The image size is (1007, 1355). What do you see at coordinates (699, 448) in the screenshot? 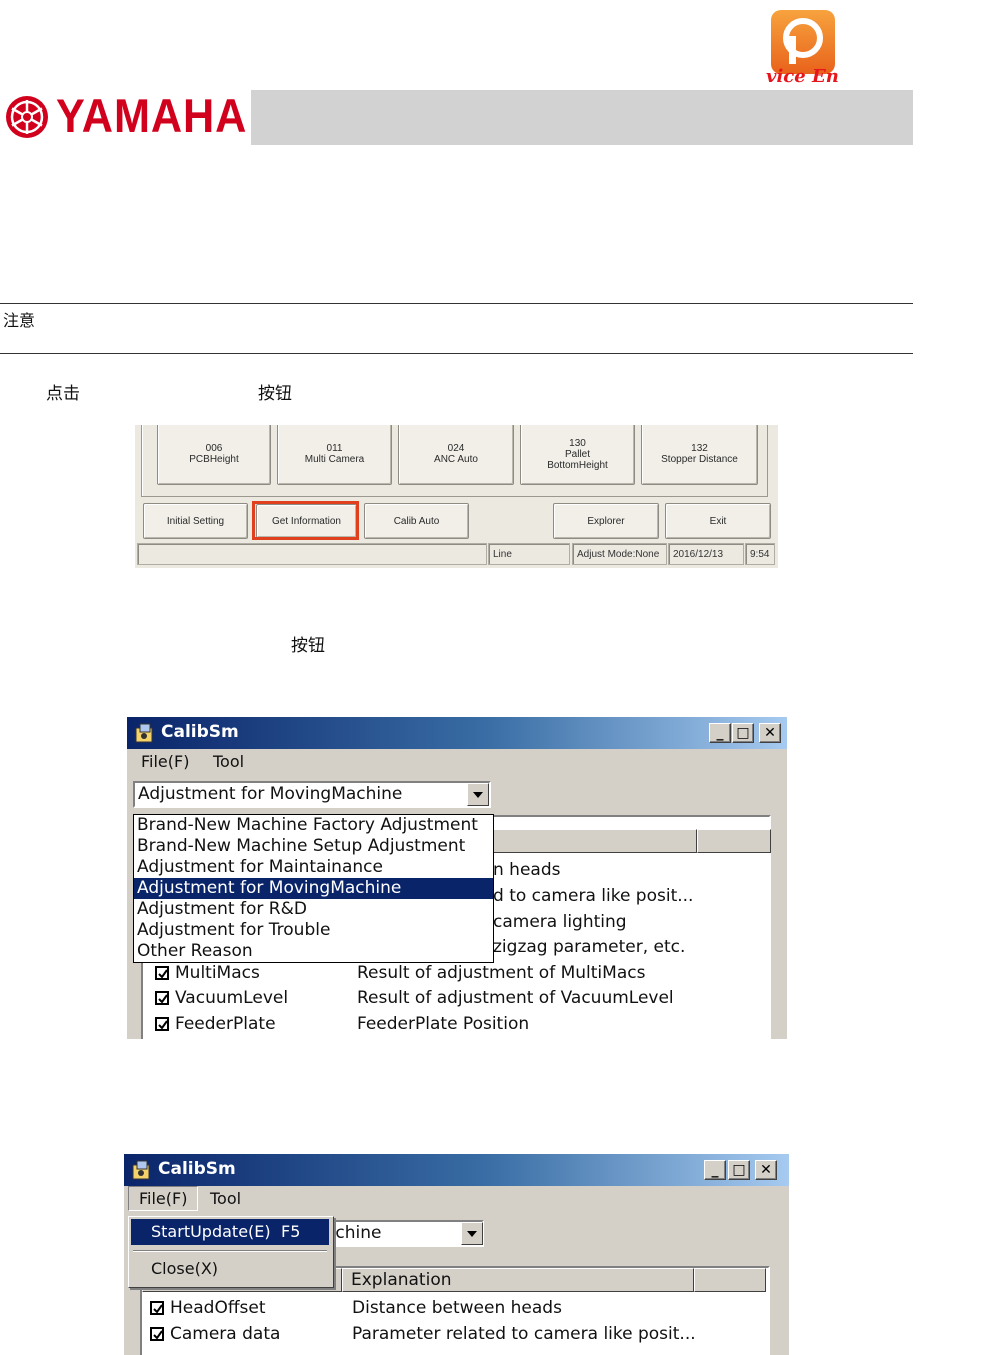
I see `program-number: 132` at bounding box center [699, 448].